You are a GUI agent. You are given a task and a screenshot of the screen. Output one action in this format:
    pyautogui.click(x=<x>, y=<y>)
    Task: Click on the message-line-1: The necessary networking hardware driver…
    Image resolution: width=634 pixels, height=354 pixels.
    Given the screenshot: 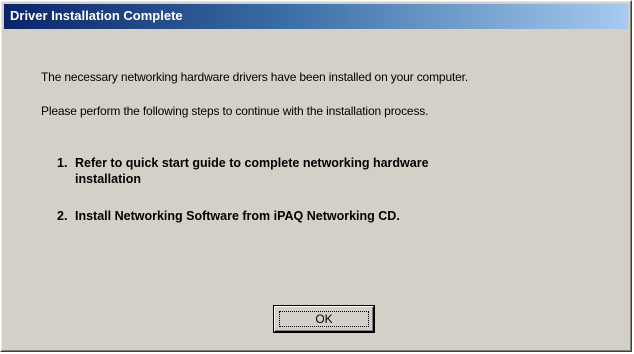 What is the action you would take?
    pyautogui.click(x=255, y=77)
    